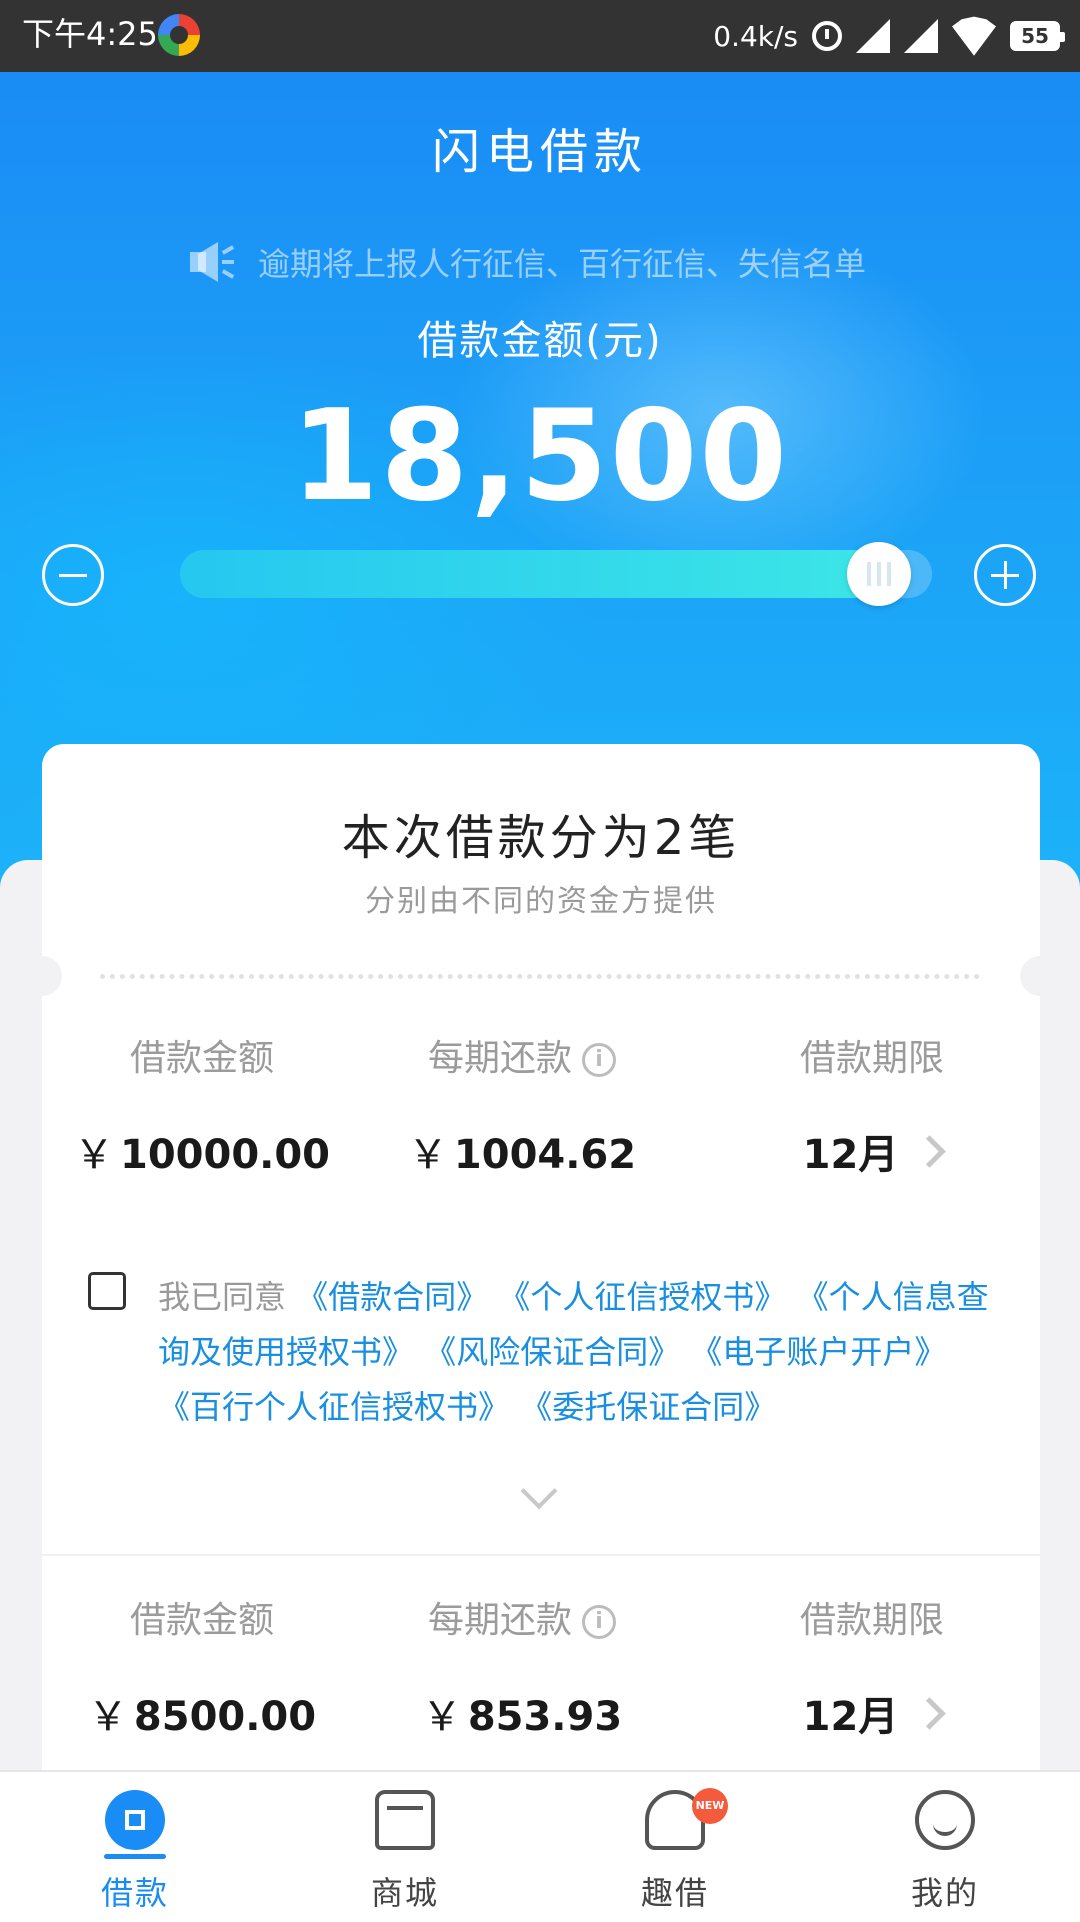  I want to click on nav-item-loan: 借款, so click(135, 1847).